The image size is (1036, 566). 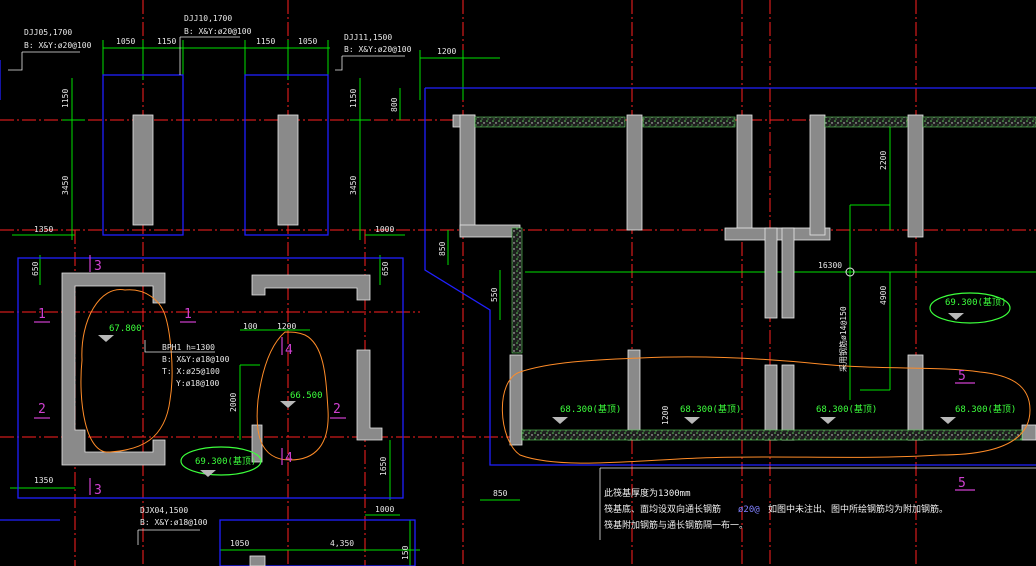 I want to click on pile-cap-bph1-rebar-t2: Y:ø18@100, so click(x=198, y=383).